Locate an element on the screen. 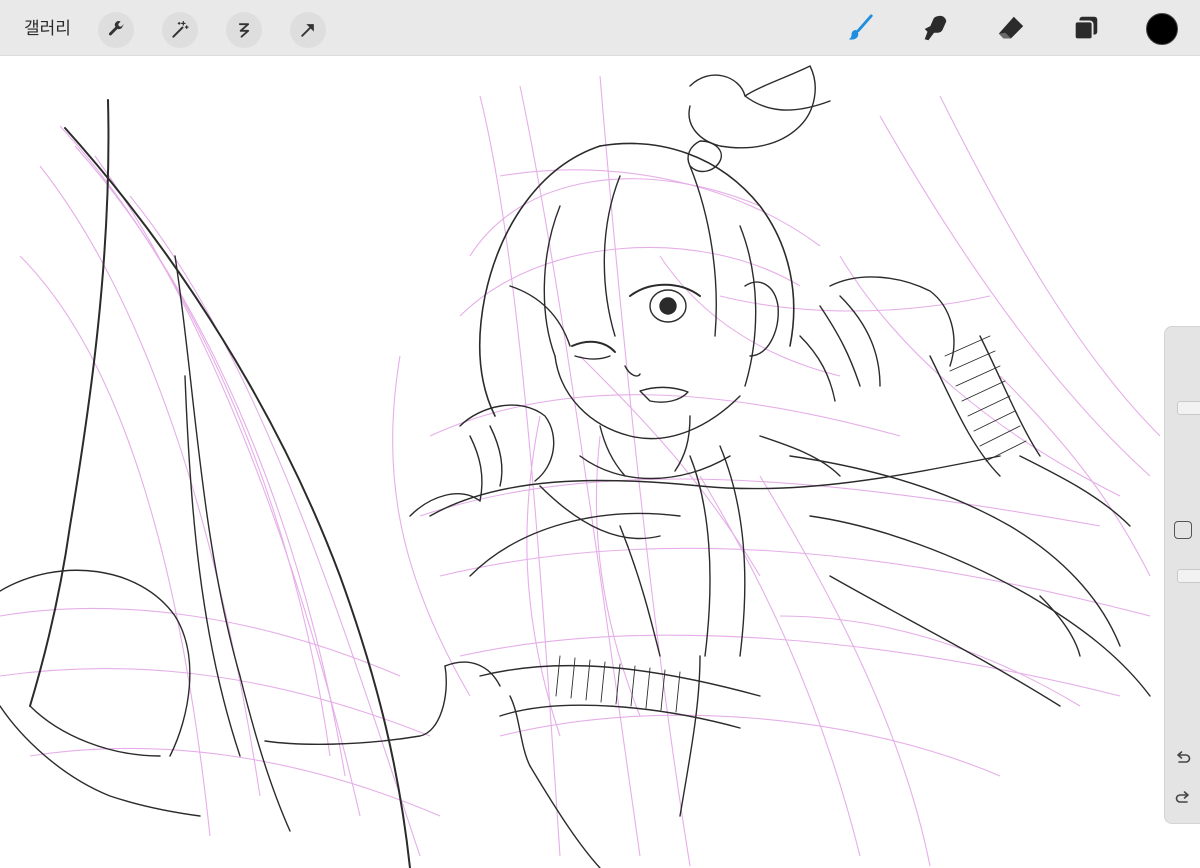 This screenshot has height=868, width=1200. brush-tool-button is located at coordinates (860, 28).